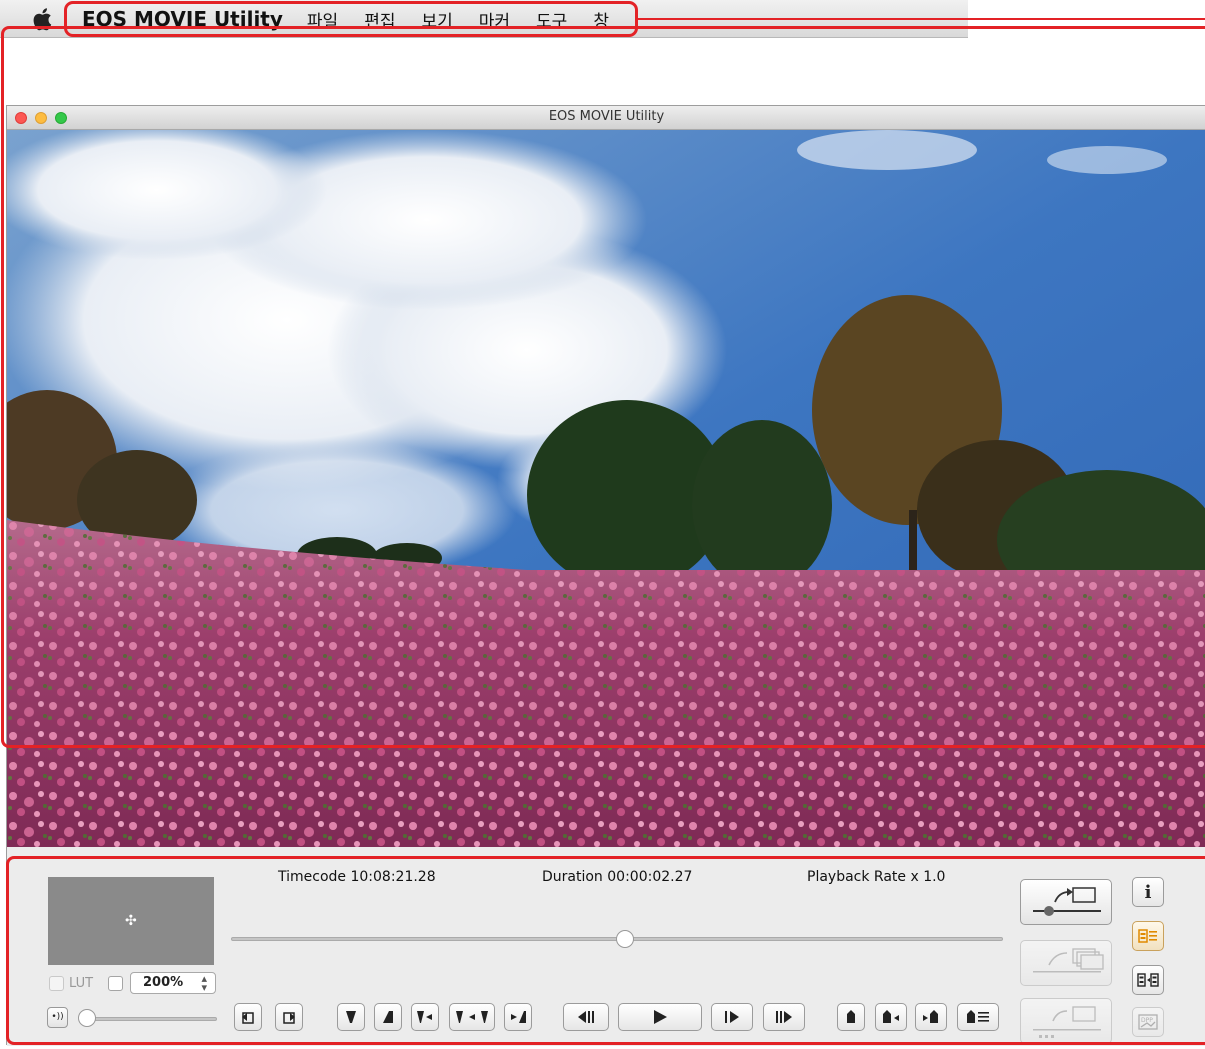 This screenshot has height=1049, width=1205. I want to click on lut-checkbox, so click(56, 983).